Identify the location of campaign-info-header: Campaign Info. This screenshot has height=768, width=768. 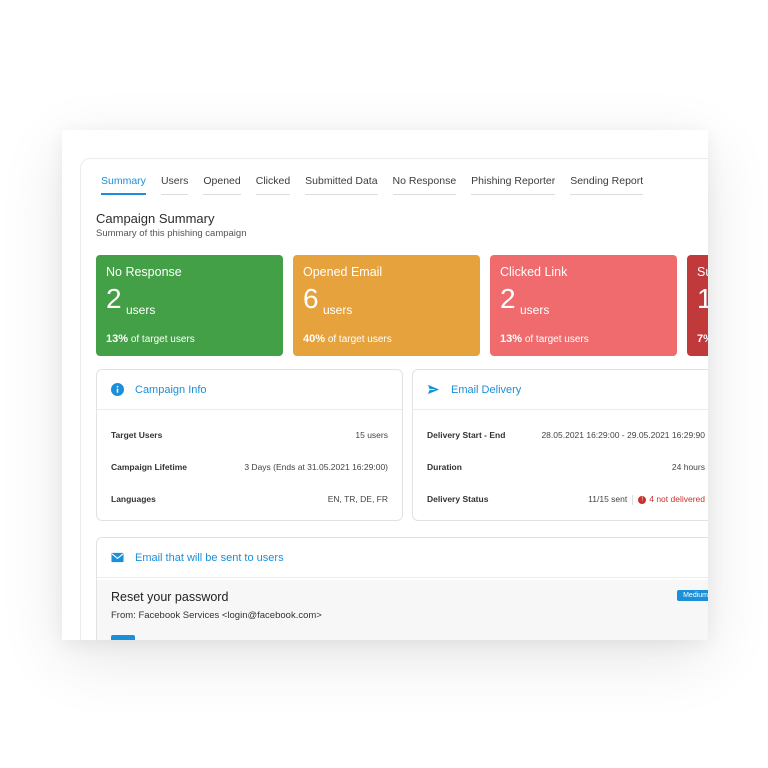
(249, 390).